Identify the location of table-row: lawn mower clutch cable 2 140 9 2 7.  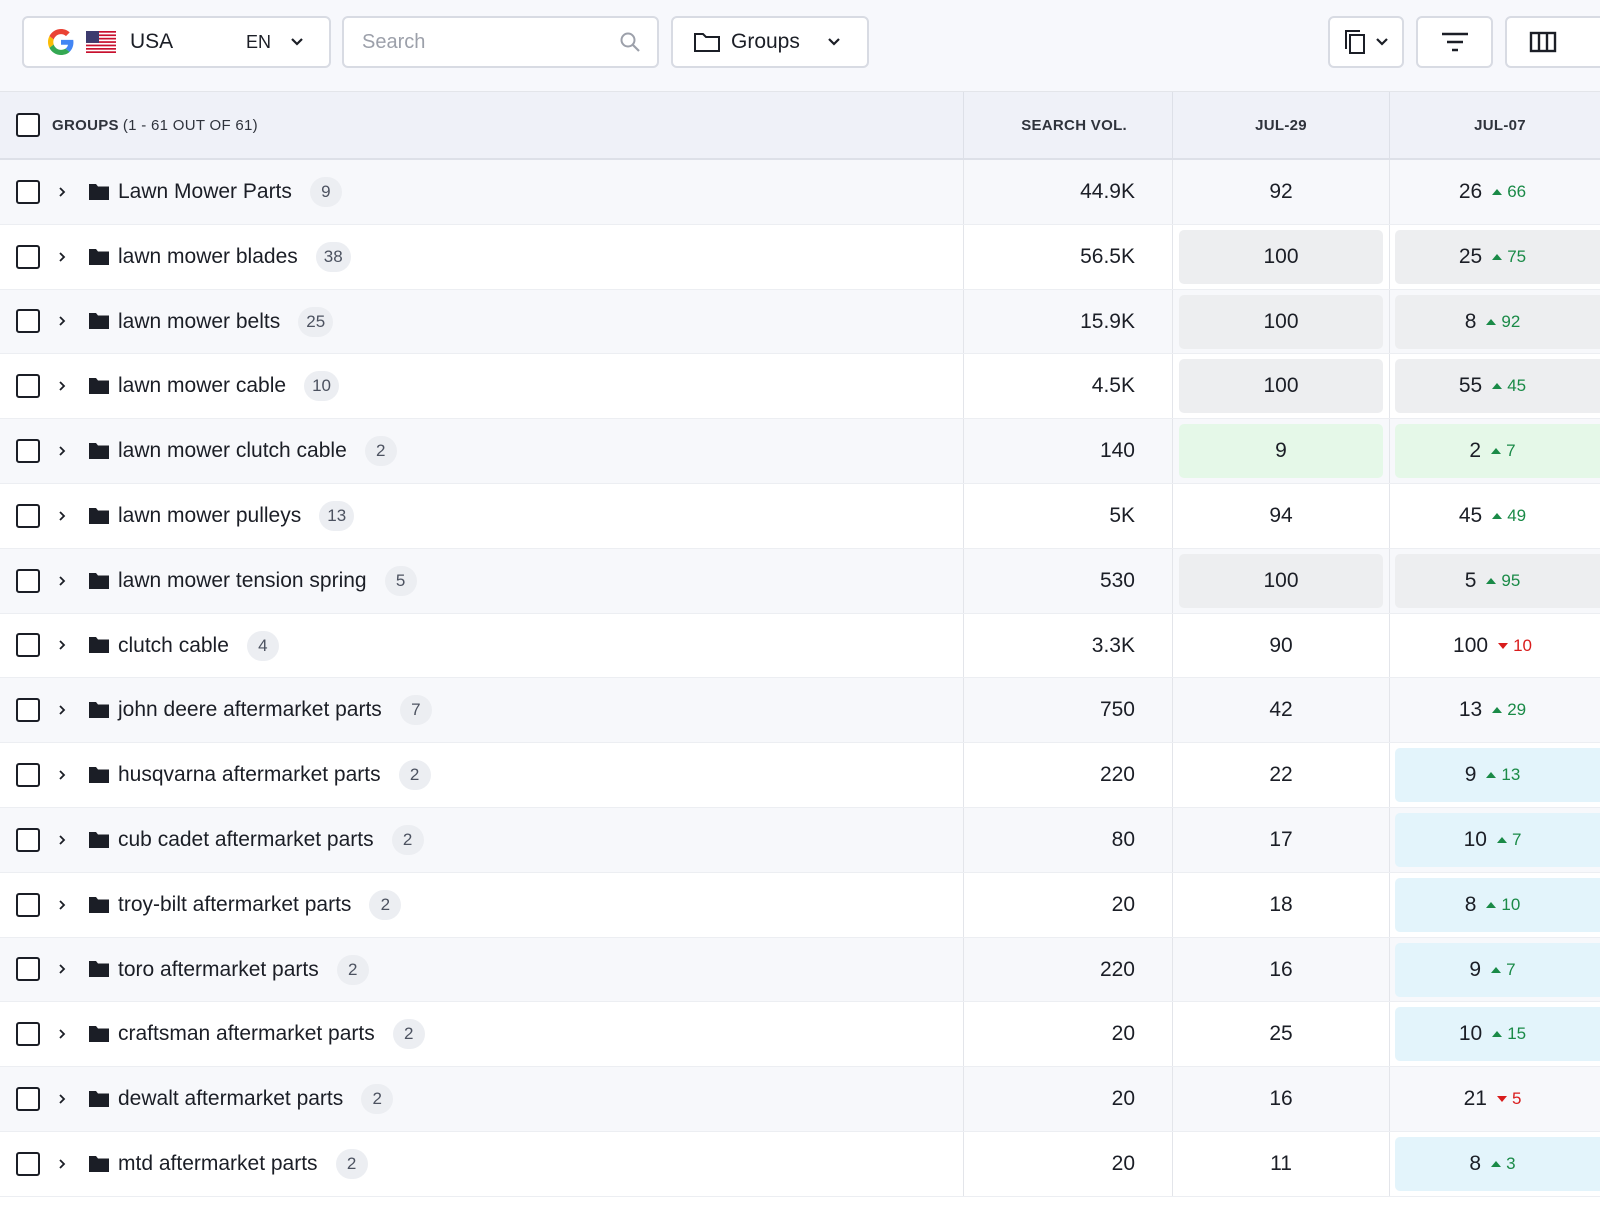
(800, 451).